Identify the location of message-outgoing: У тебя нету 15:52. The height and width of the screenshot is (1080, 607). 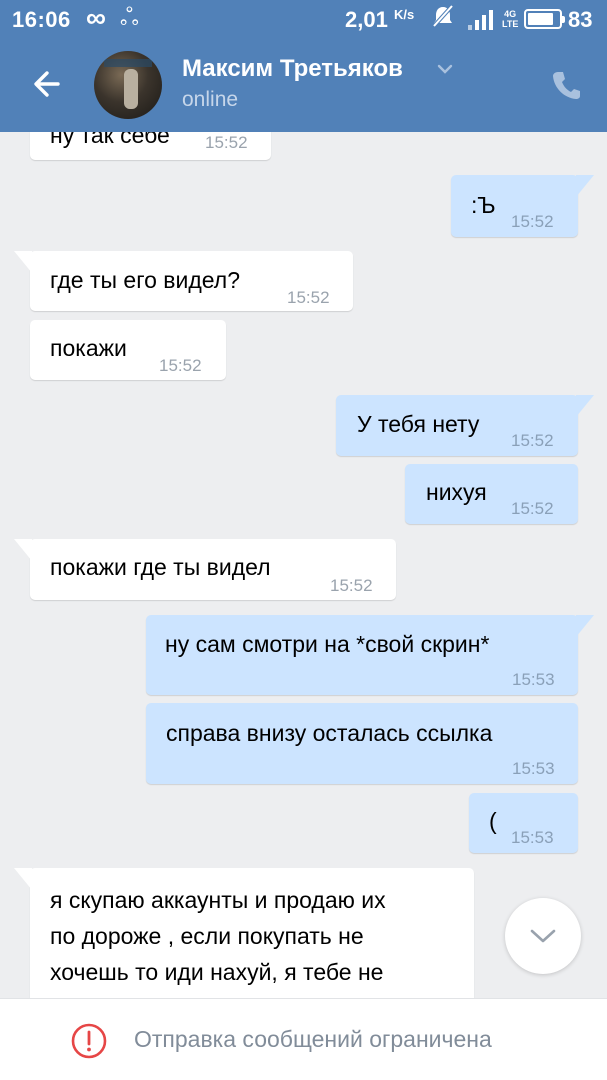
(465, 425).